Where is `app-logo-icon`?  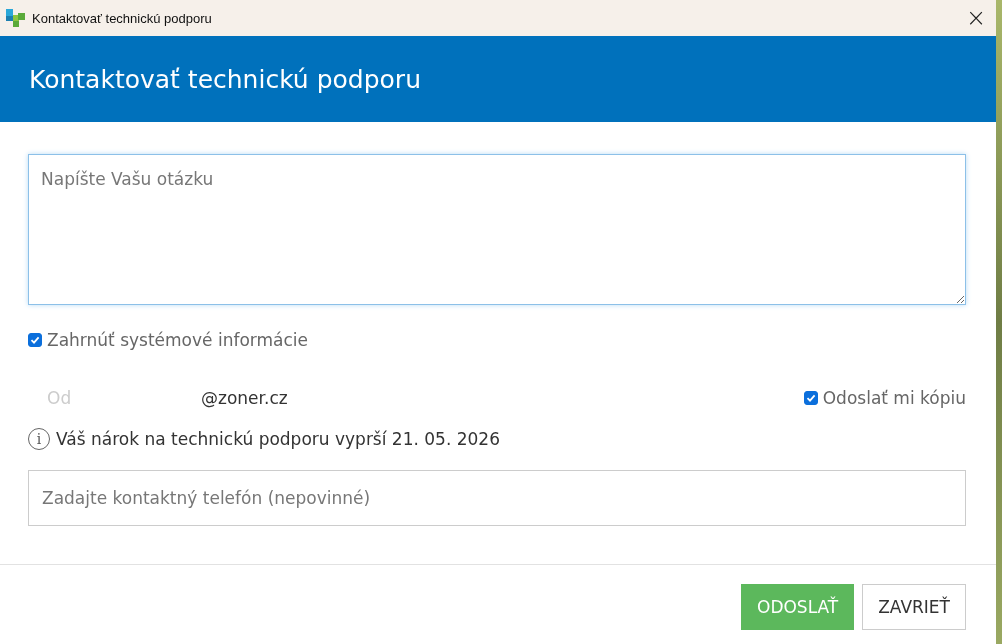
app-logo-icon is located at coordinates (16, 18).